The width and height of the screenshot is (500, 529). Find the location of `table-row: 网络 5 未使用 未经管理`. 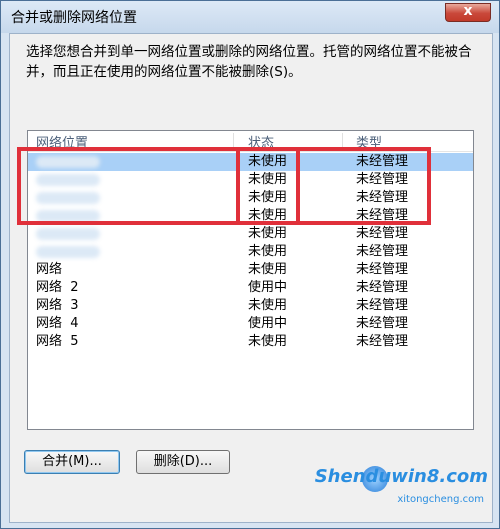

table-row: 网络 5 未使用 未经管理 is located at coordinates (250, 342).